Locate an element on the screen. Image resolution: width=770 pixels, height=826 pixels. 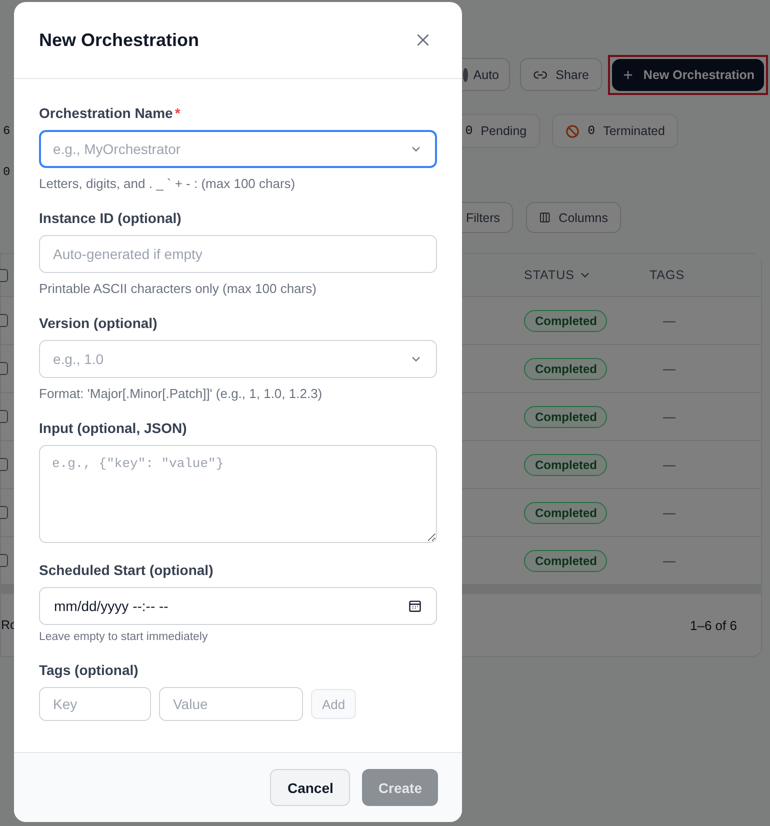
field-label: Orchestration Name* is located at coordinates (110, 113).